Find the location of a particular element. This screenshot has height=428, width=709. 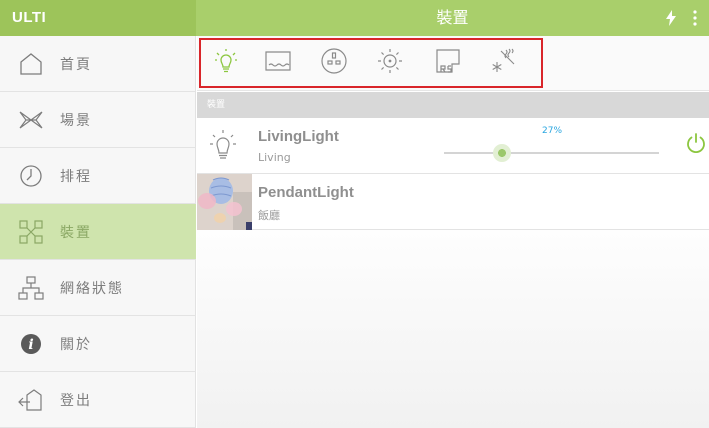

sidebar-item-label: 關於 is located at coordinates (76, 344).